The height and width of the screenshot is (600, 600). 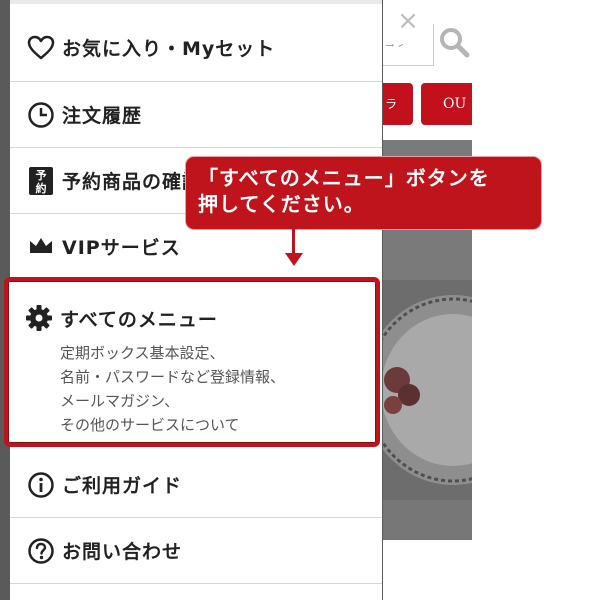 I want to click on all-menu-title: すべてのメニュー, so click(x=121, y=318).